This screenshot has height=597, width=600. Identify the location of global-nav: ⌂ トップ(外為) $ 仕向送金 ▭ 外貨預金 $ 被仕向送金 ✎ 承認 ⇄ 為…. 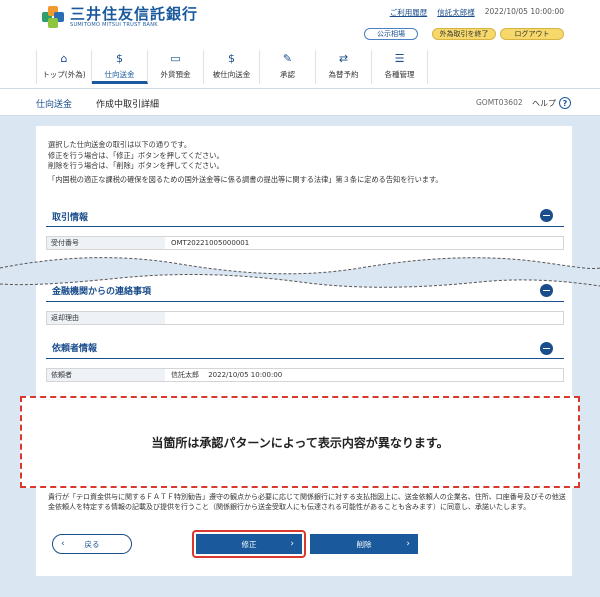
(232, 67).